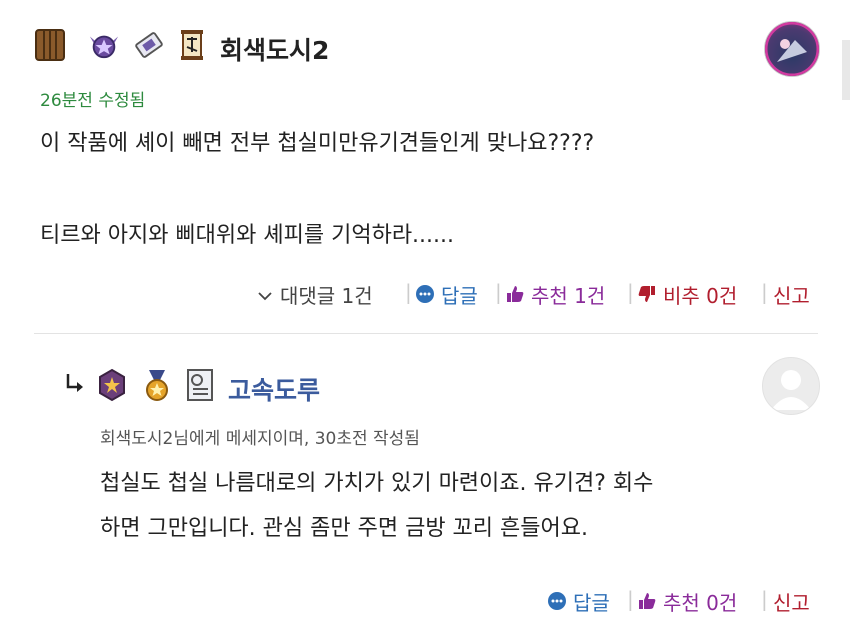 The height and width of the screenshot is (627, 850). I want to click on scrollbar-thumb, so click(846, 70).